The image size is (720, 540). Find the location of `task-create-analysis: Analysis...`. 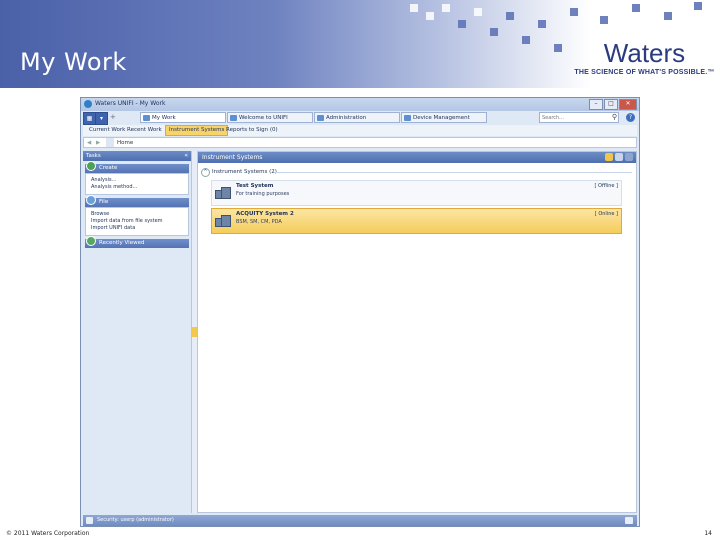

task-create-analysis: Analysis... is located at coordinates (137, 180).